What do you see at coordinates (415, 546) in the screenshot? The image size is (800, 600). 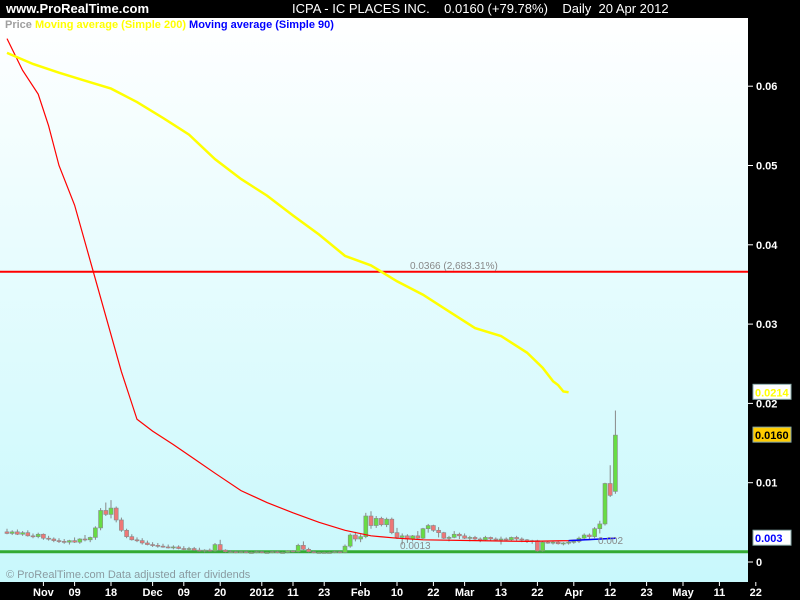 I see `support-label: 0.0013` at bounding box center [415, 546].